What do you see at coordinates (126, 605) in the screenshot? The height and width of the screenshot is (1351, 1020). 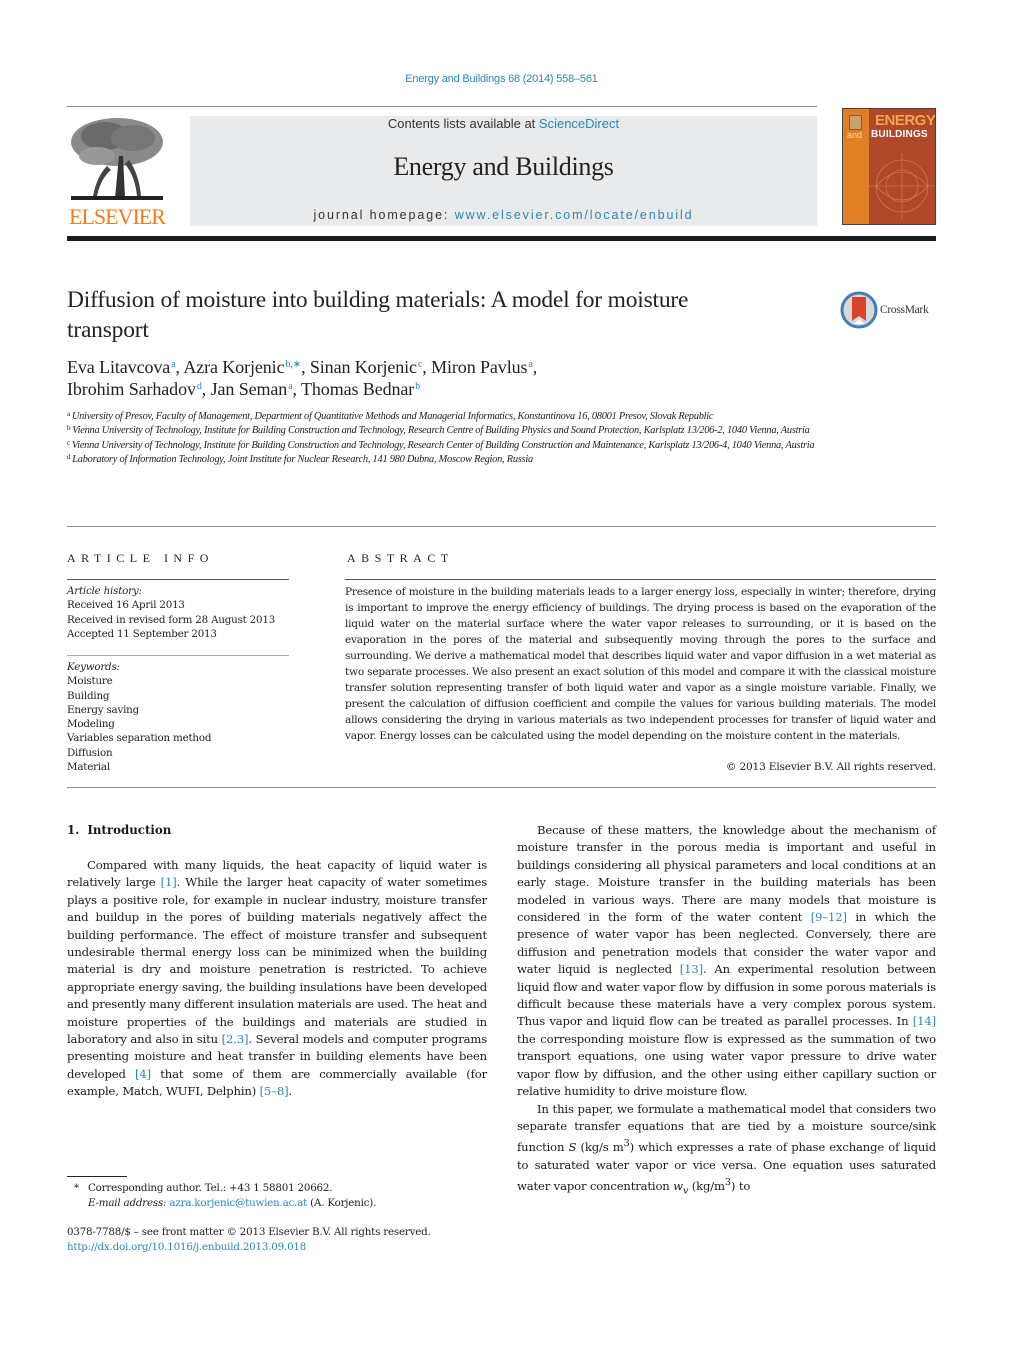 I see `history-item: Received 16 April 2013` at bounding box center [126, 605].